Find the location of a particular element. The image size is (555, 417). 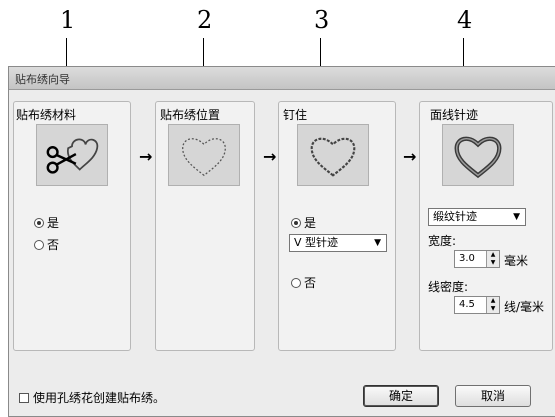

top-stitch-value: 缎纹针迹 is located at coordinates (455, 216).